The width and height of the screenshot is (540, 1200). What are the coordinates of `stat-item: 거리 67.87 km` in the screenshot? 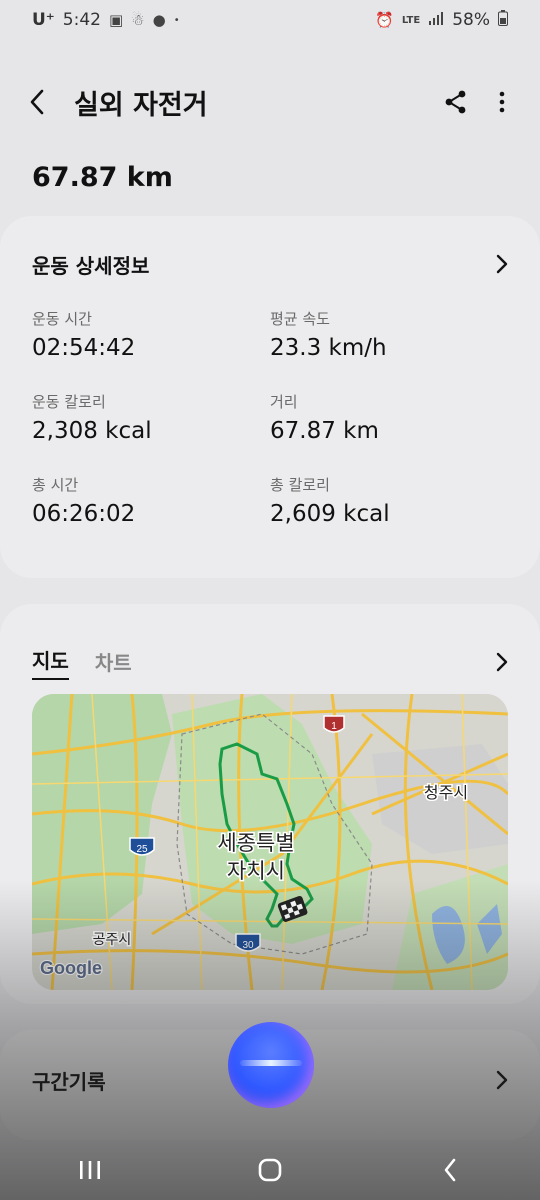 It's located at (390, 417).